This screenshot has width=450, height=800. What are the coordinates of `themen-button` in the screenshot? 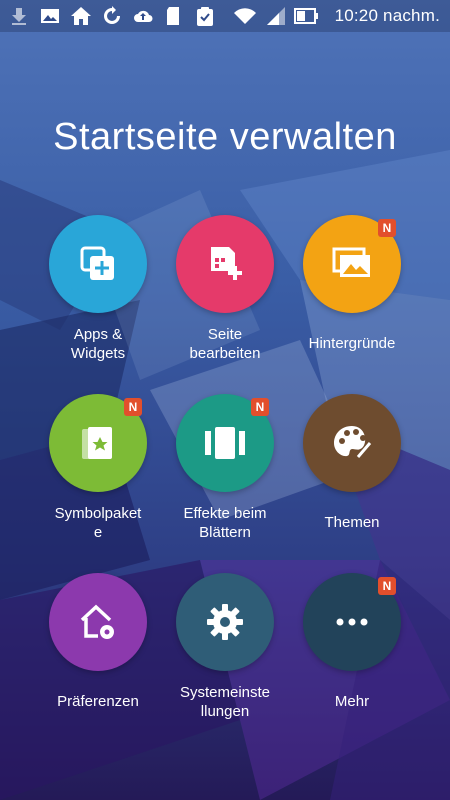 It's located at (352, 443).